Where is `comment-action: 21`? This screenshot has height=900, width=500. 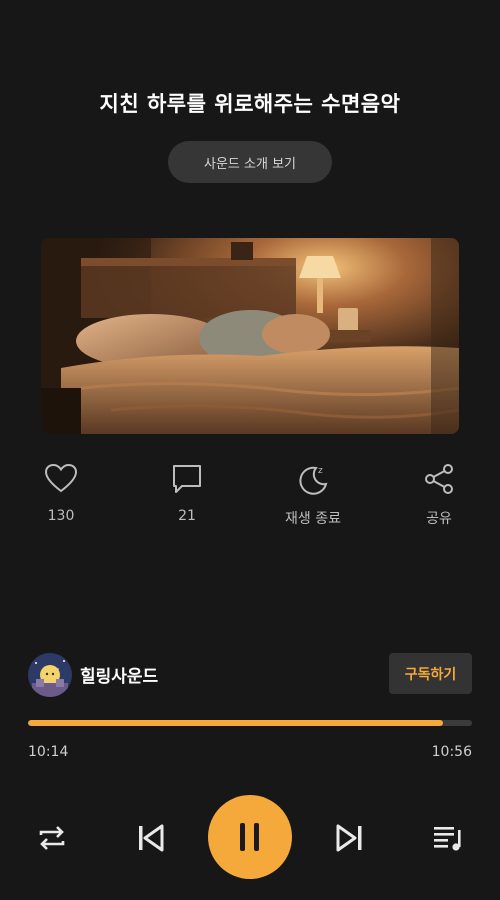 comment-action: 21 is located at coordinates (187, 493).